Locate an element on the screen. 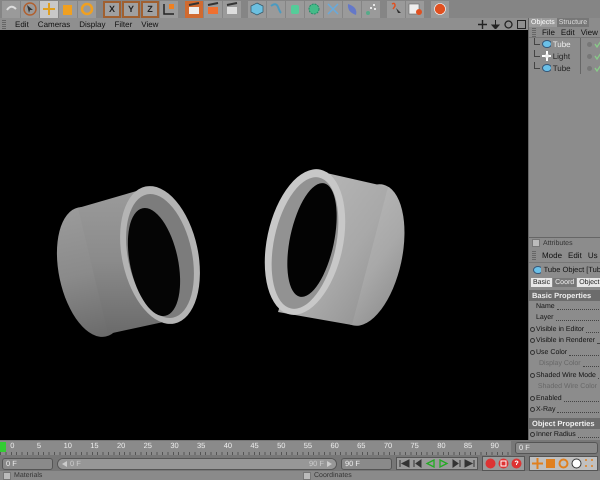 The width and height of the screenshot is (600, 480). grid-dots-icon is located at coordinates (589, 463).